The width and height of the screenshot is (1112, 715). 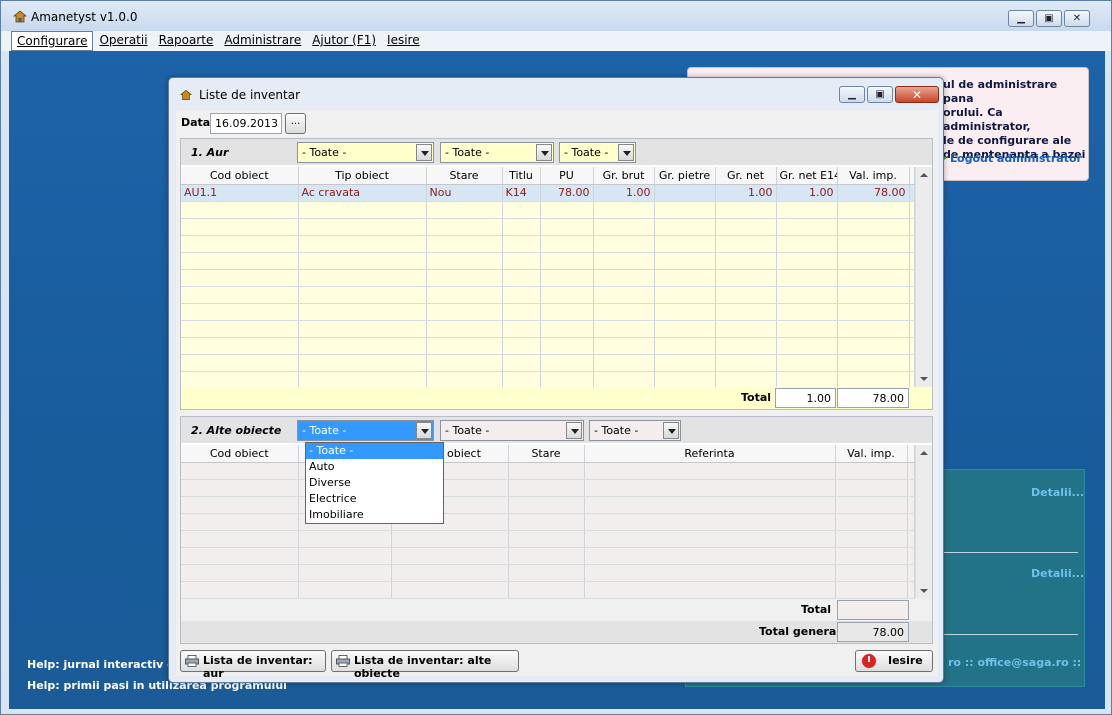 What do you see at coordinates (1007, 140) in the screenshot?
I see `admin-line: le de configurare ale` at bounding box center [1007, 140].